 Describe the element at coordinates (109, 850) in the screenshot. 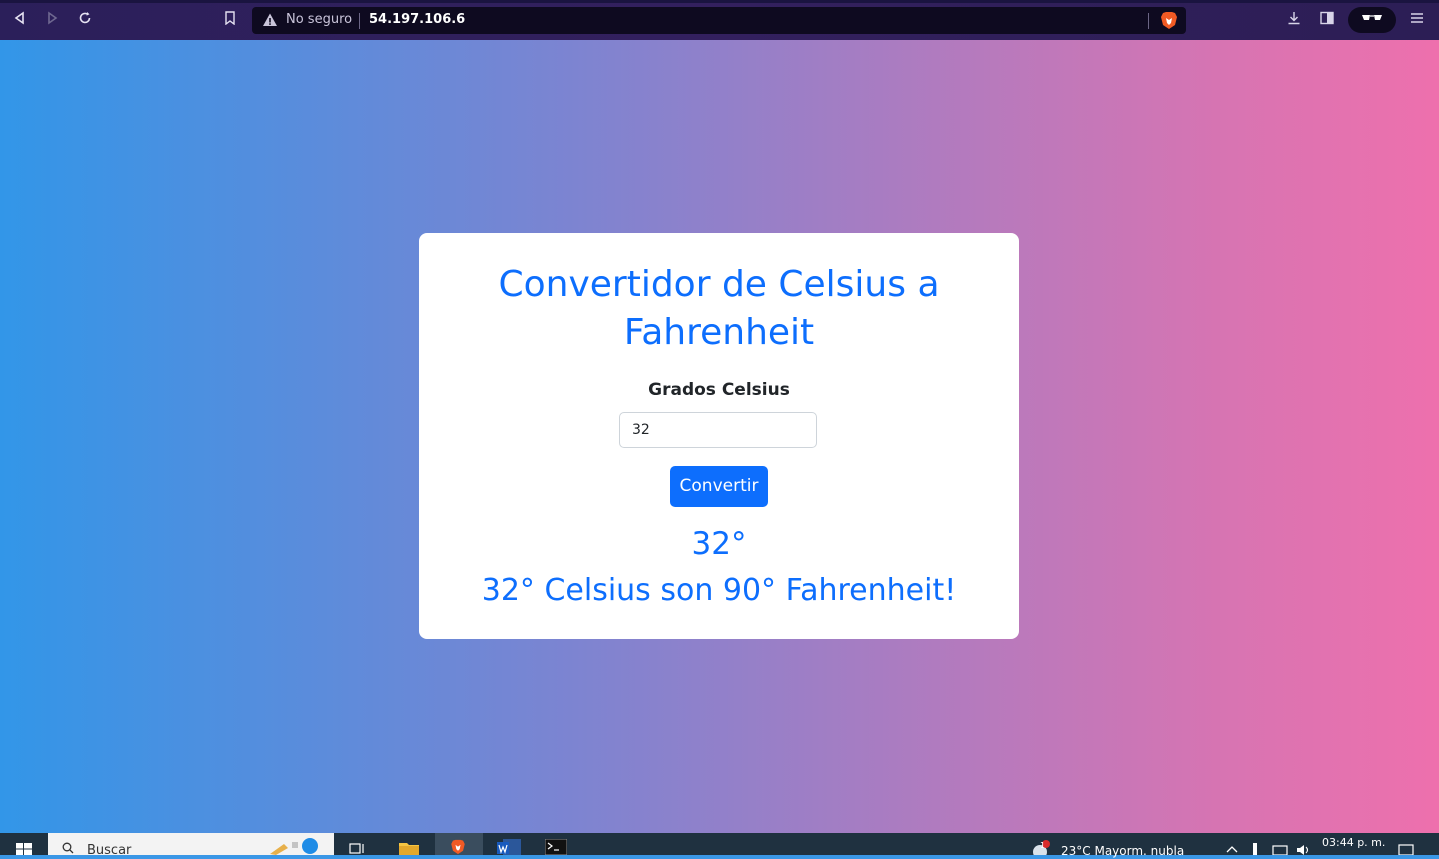

I see `search-placeholder: Buscar` at that location.